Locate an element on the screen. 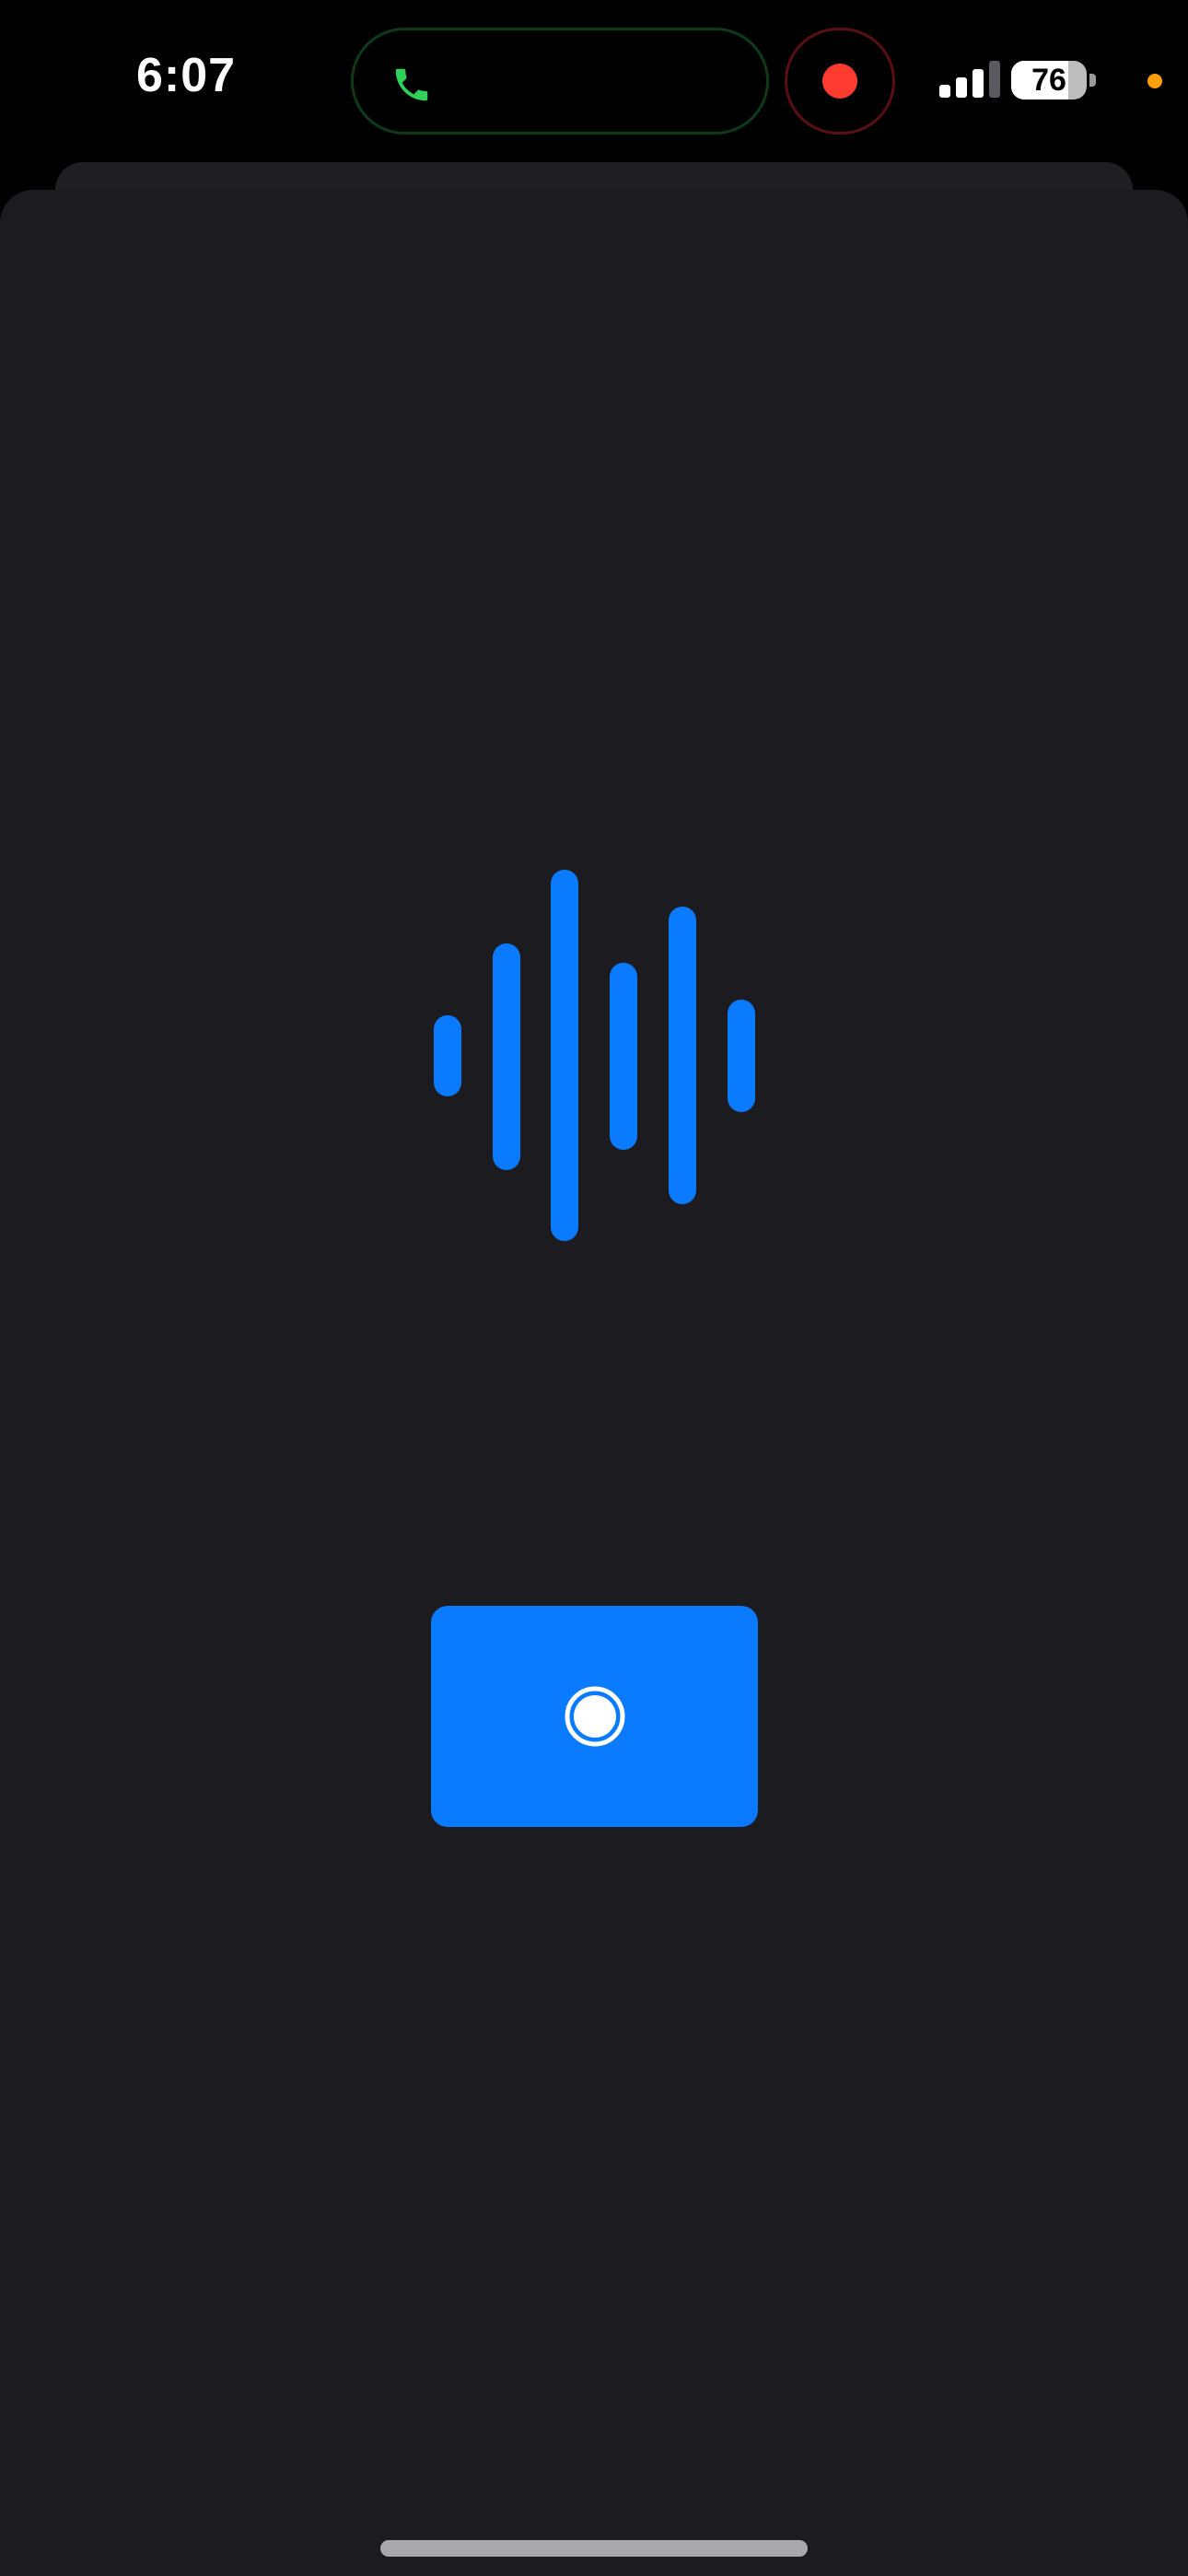 This screenshot has height=2576, width=1188. phone-icon is located at coordinates (411, 84).